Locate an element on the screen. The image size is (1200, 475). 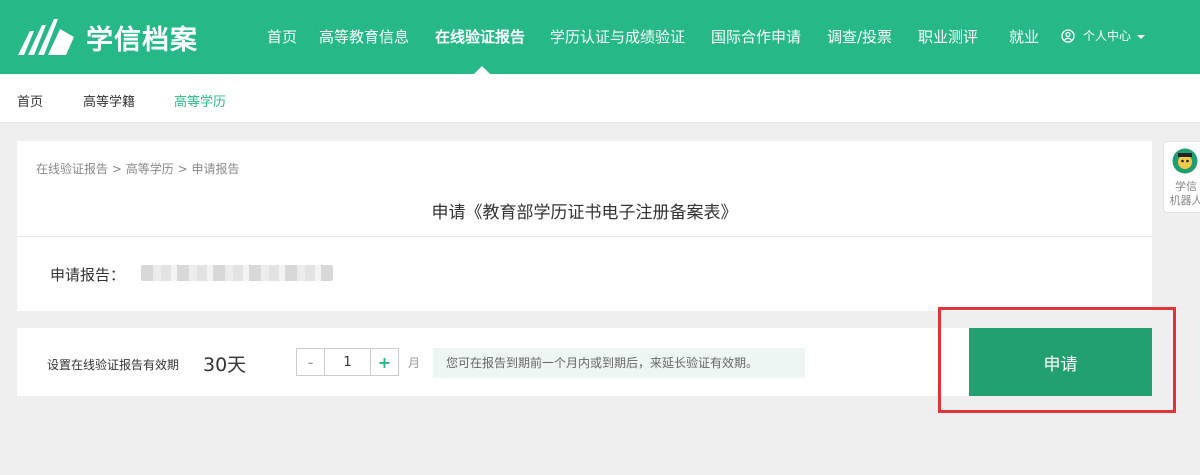
breadcrumb-current: 申请报告 is located at coordinates (215, 169).